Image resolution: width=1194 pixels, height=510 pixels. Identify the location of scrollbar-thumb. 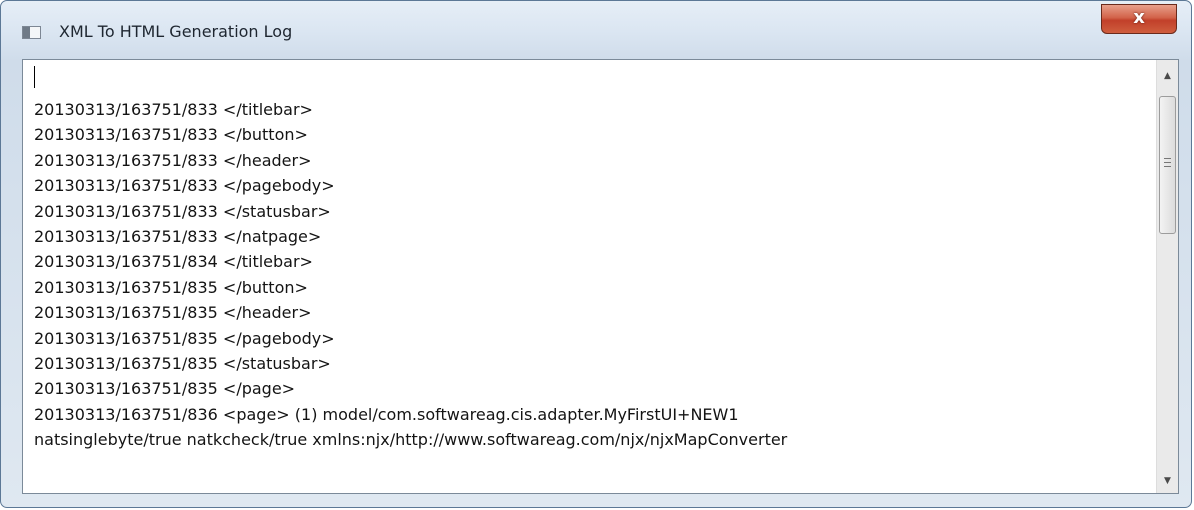
(1167, 165).